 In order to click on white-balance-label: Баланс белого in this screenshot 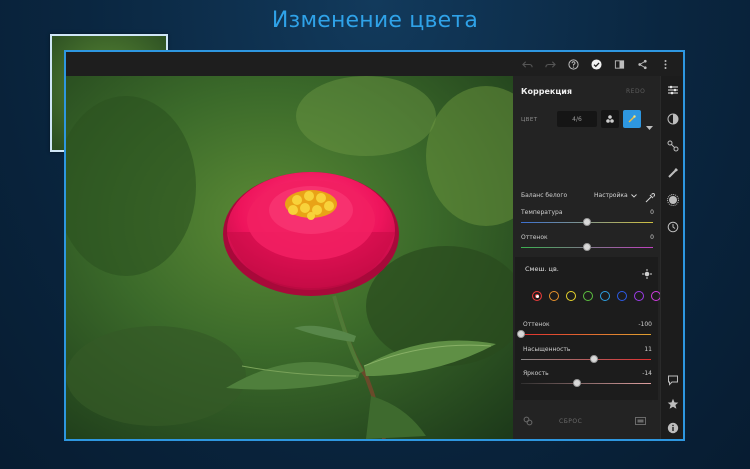, I will do `click(544, 195)`.